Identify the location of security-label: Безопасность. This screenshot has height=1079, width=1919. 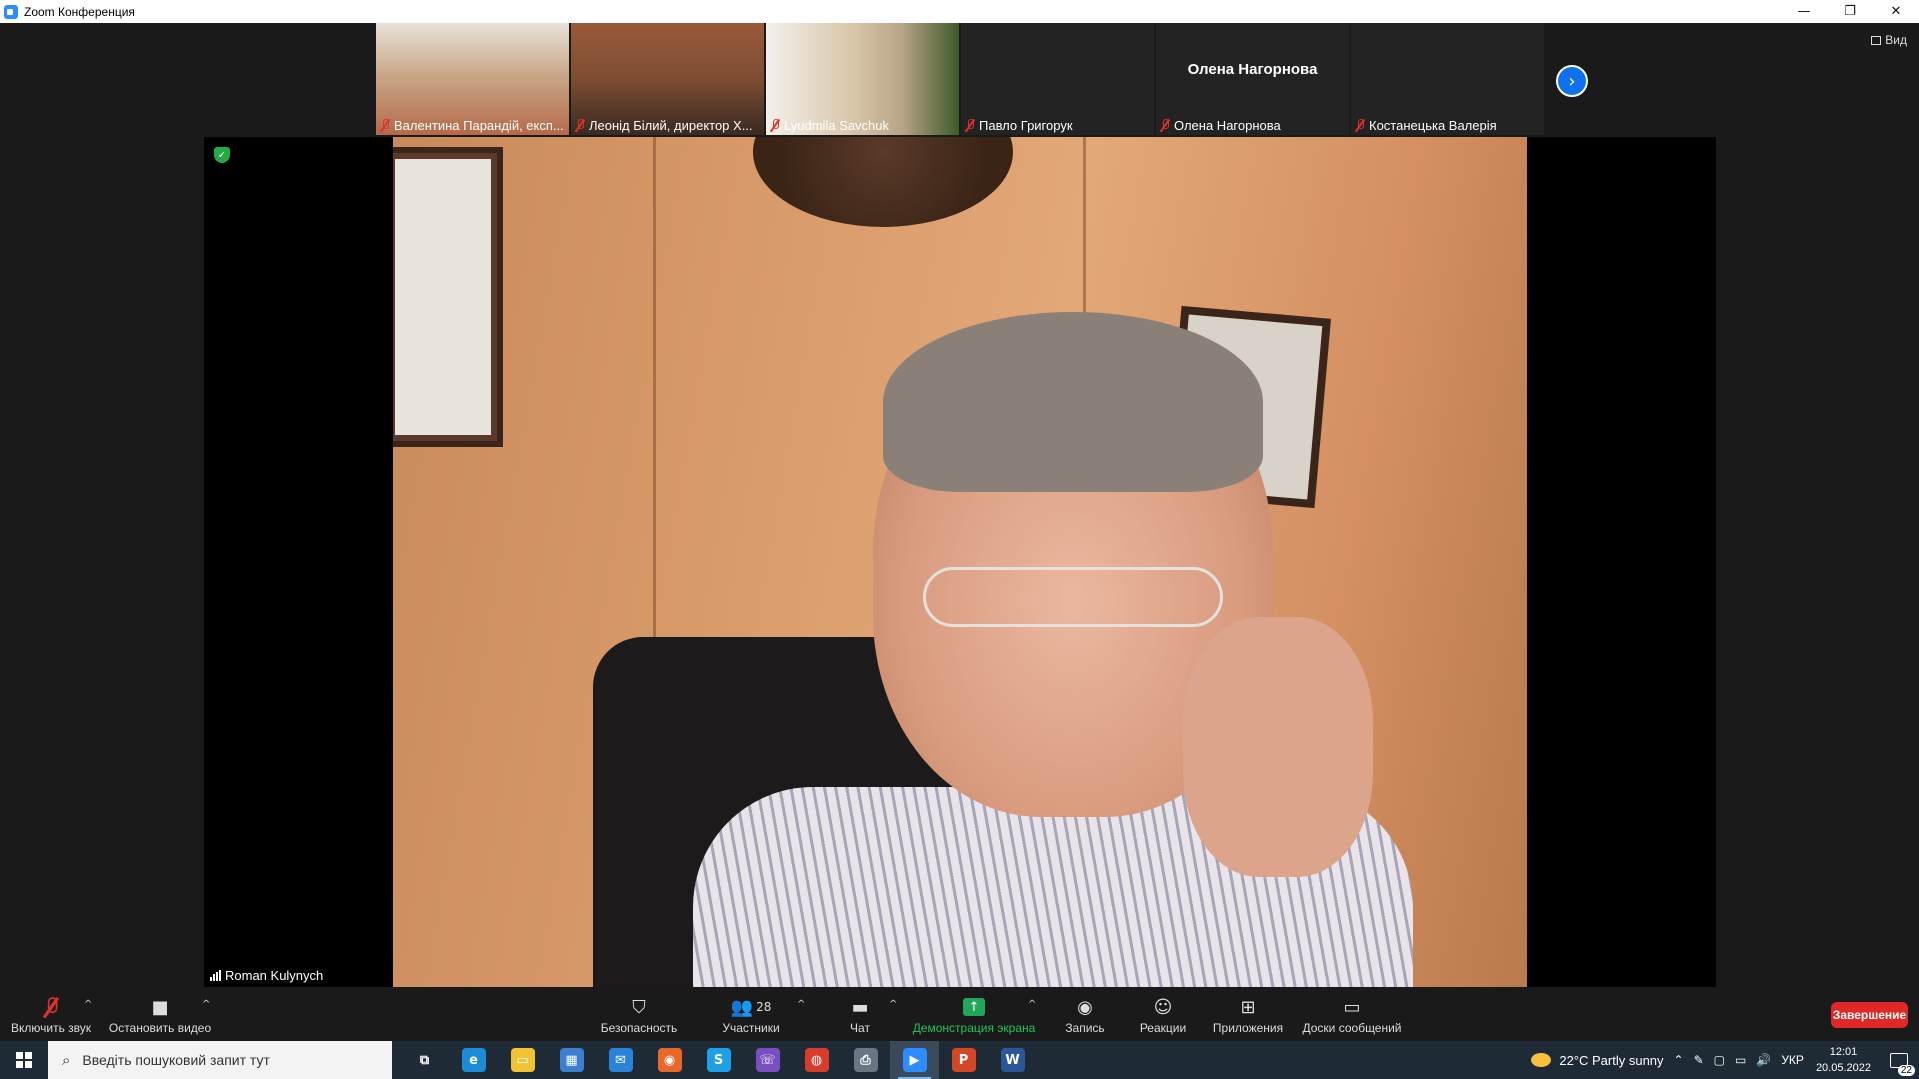
(639, 1028).